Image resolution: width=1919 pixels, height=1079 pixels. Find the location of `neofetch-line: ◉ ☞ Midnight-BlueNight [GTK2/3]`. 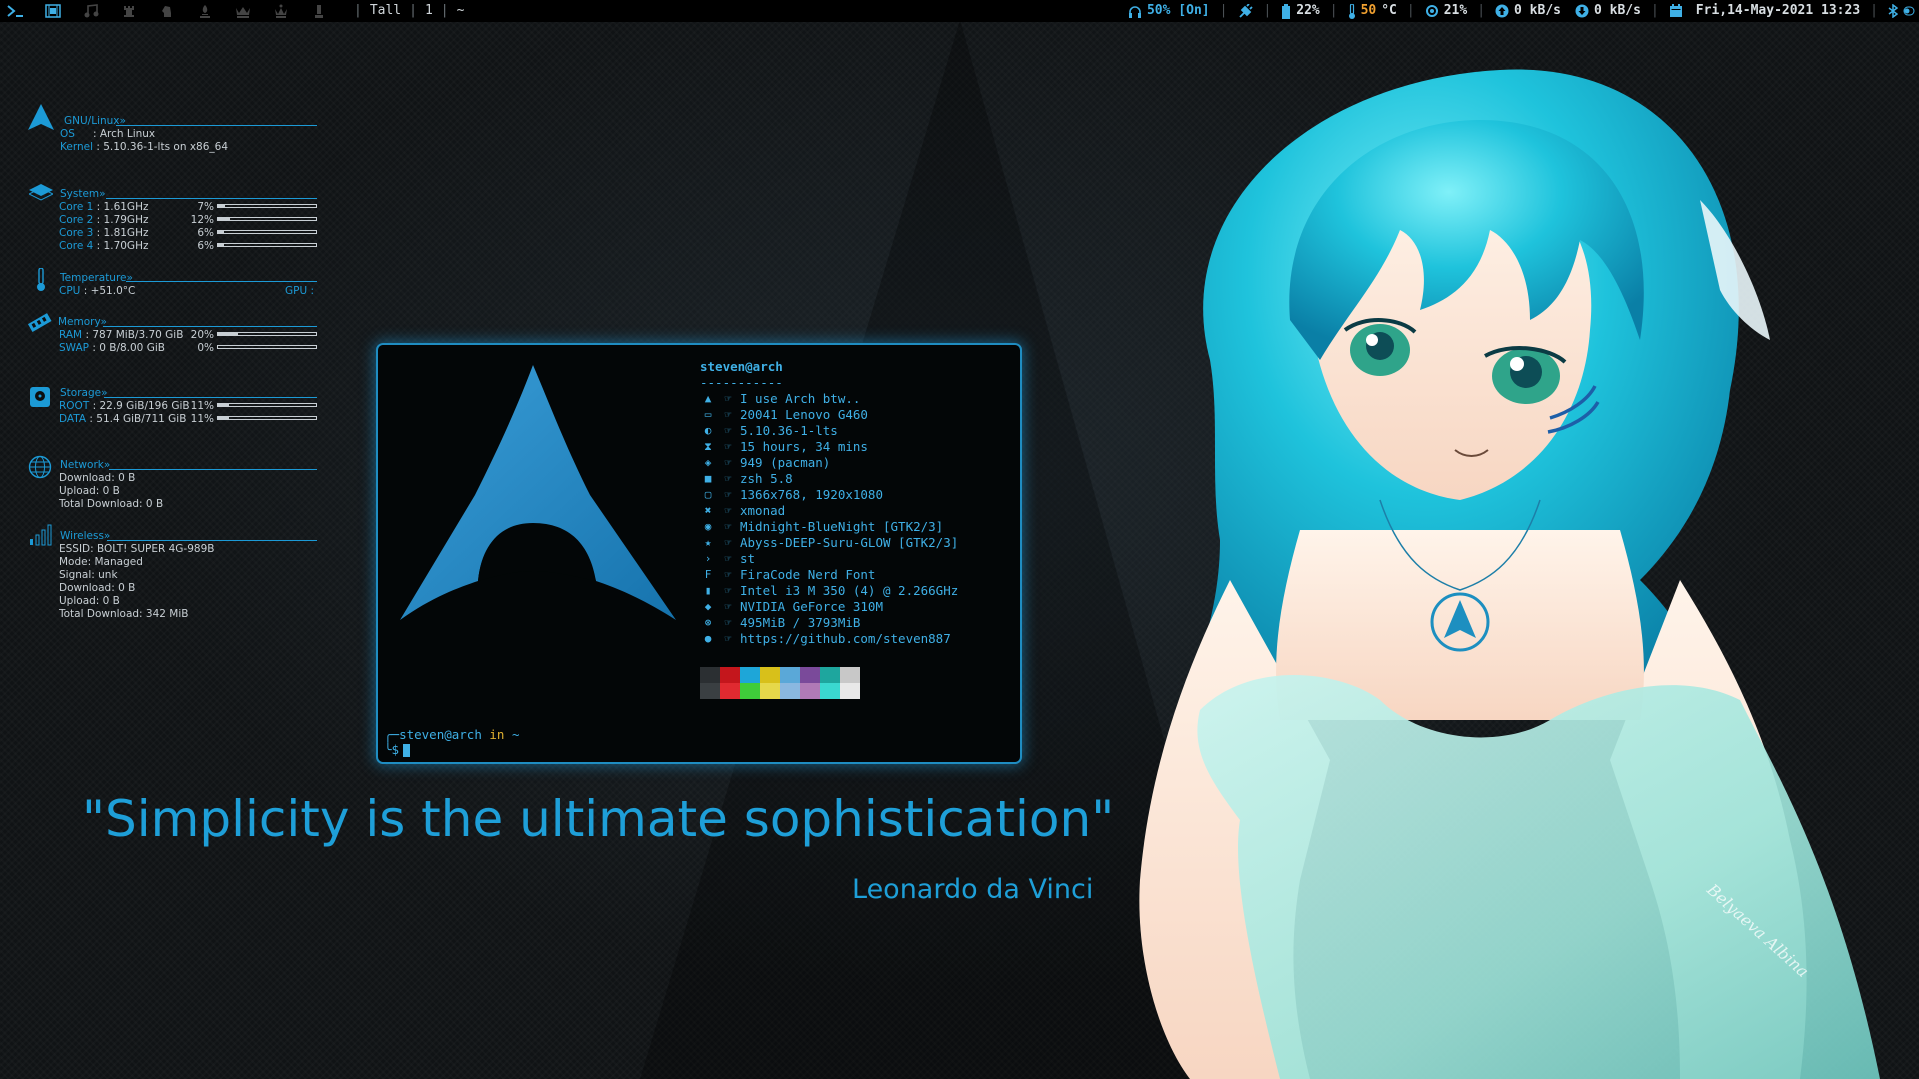

neofetch-line: ◉ ☞ Midnight-BlueNight [GTK2/3] is located at coordinates (829, 527).